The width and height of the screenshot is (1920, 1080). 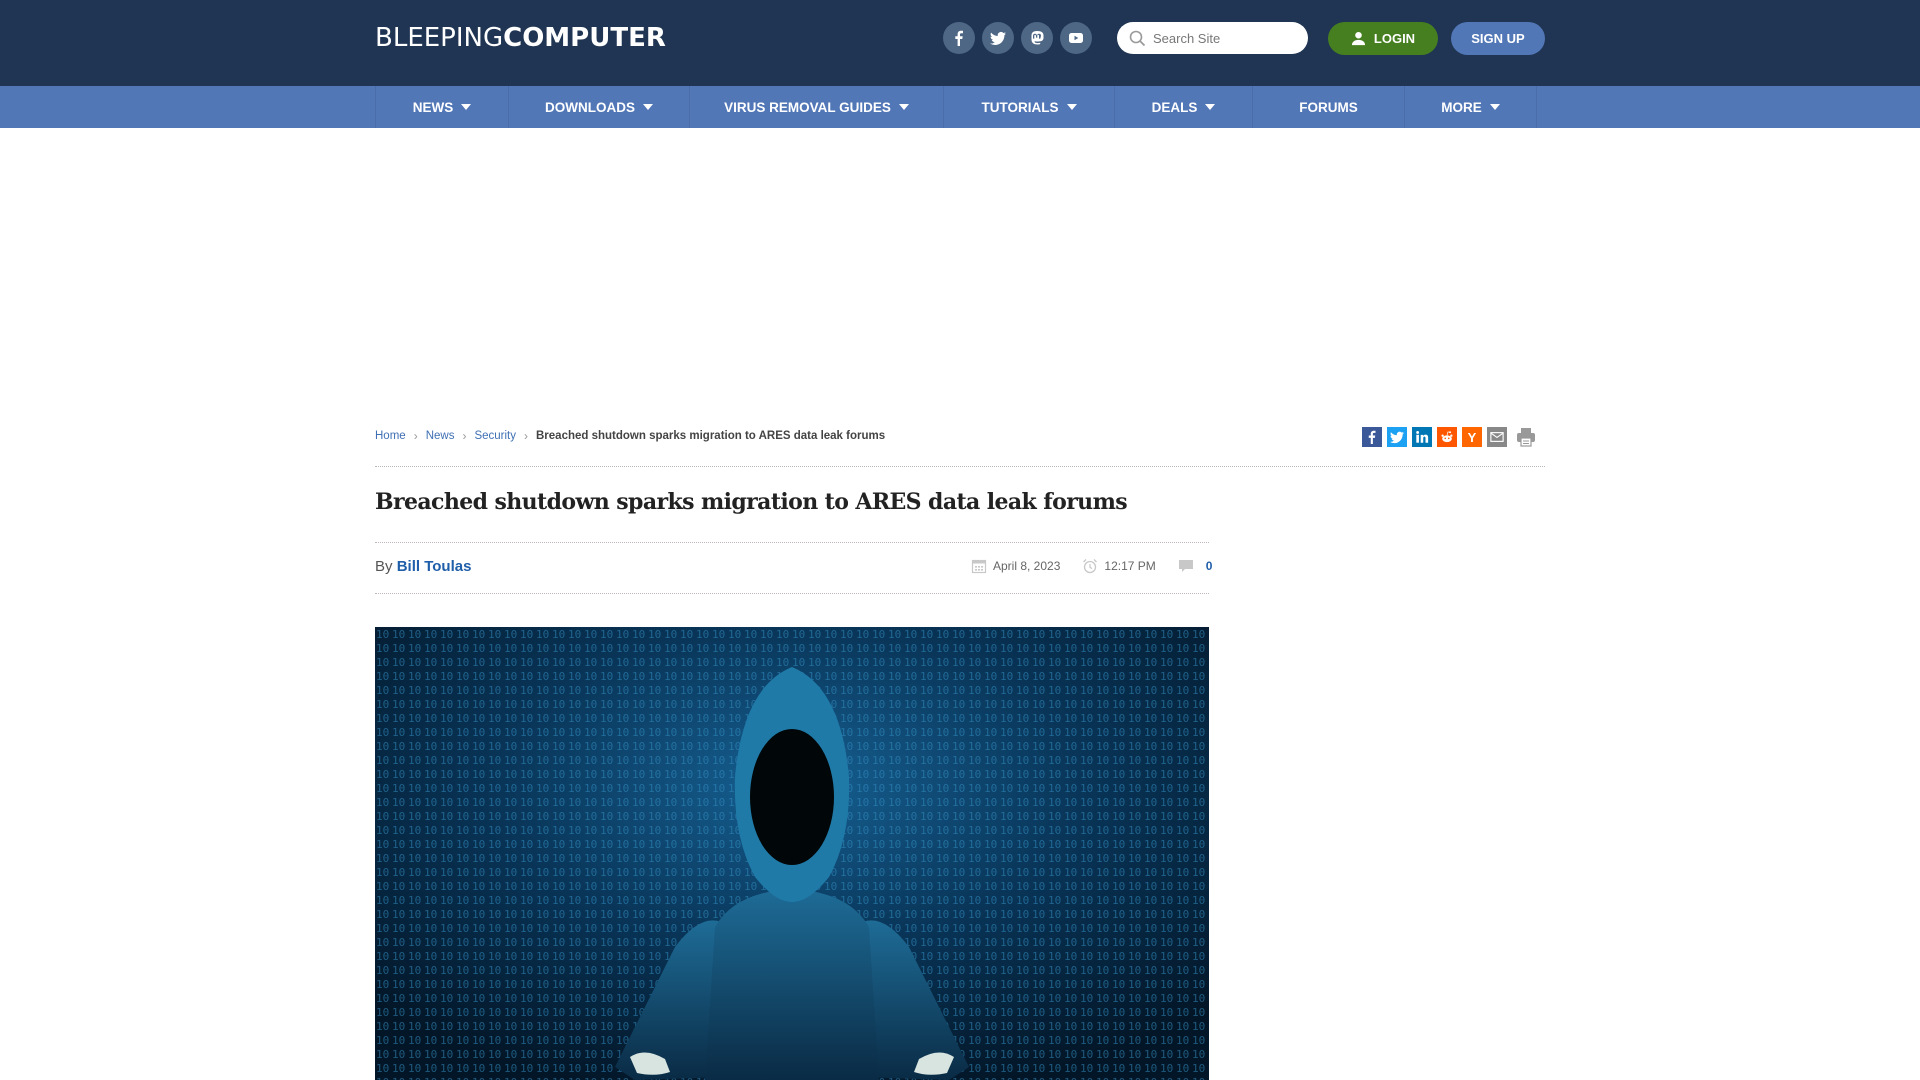 I want to click on nav-label: MORE, so click(x=1461, y=107).